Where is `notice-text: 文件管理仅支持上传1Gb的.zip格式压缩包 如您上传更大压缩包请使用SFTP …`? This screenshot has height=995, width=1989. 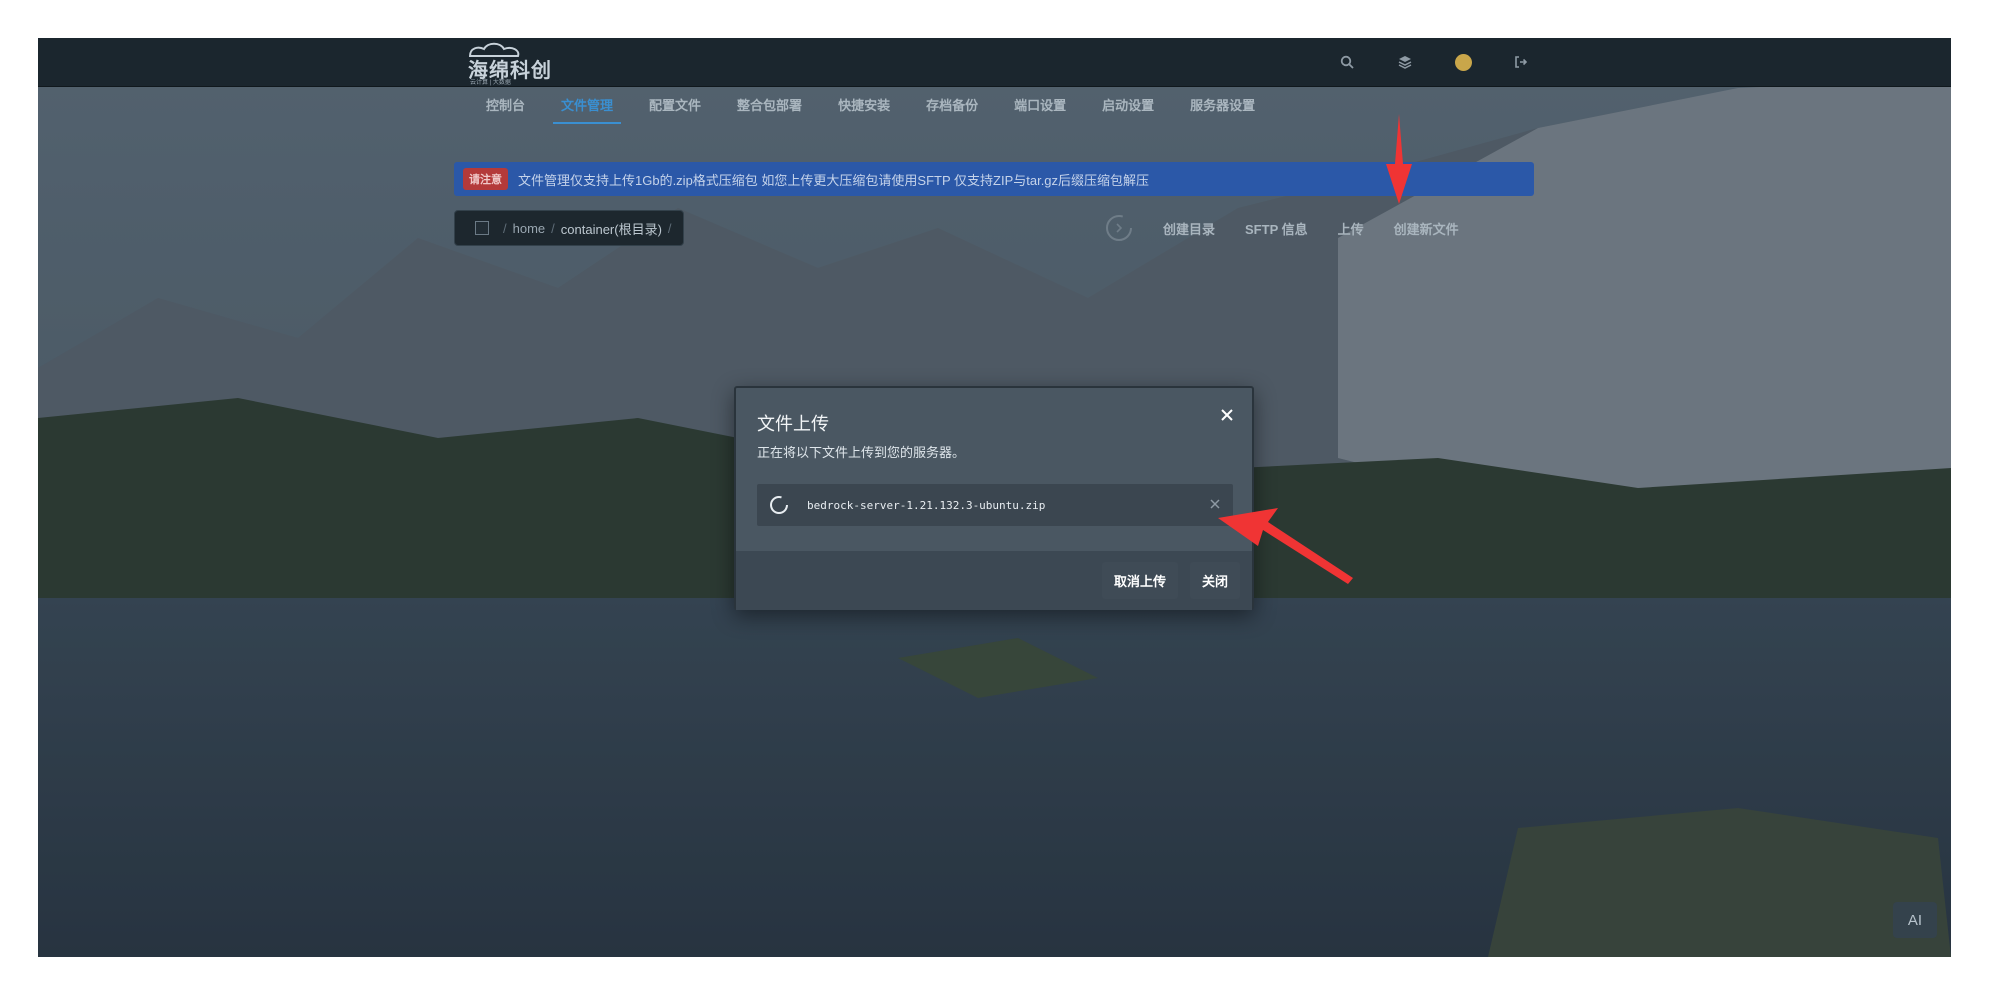 notice-text: 文件管理仅支持上传1Gb的.zip格式压缩包 如您上传更大压缩包请使用SFTP … is located at coordinates (834, 180).